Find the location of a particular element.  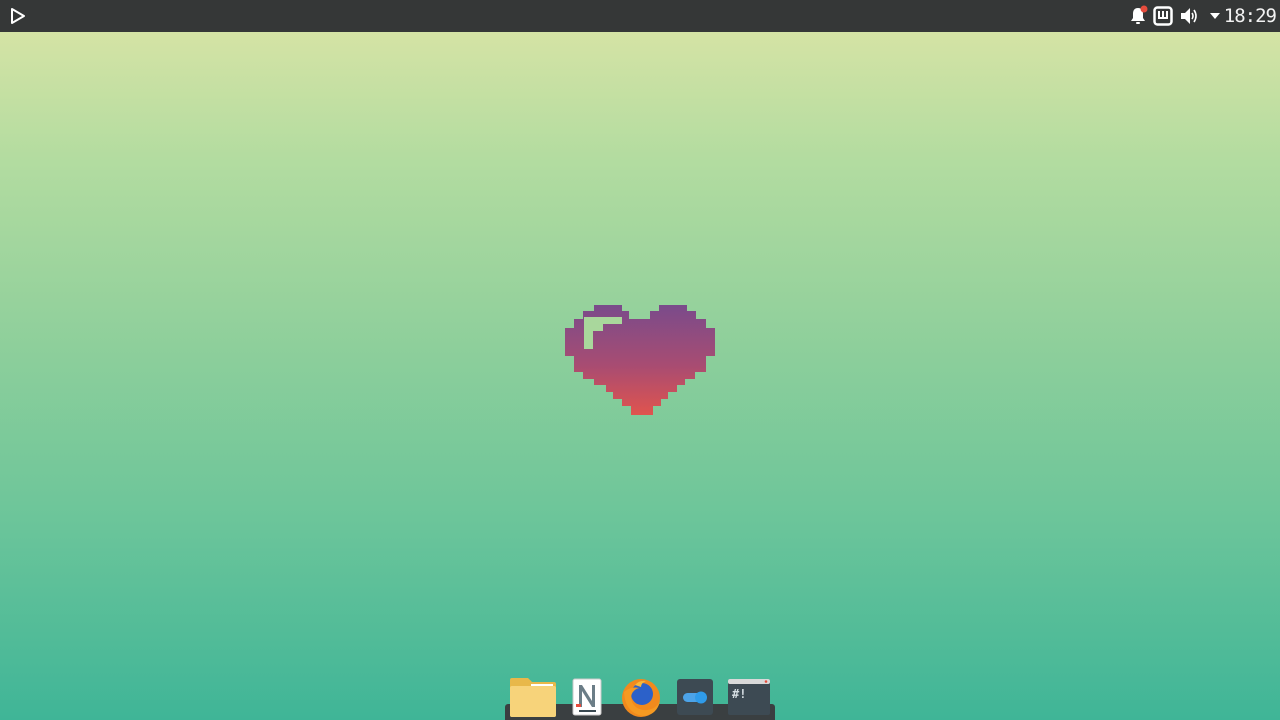

menu-arrow-icon is located at coordinates (1215, 16).